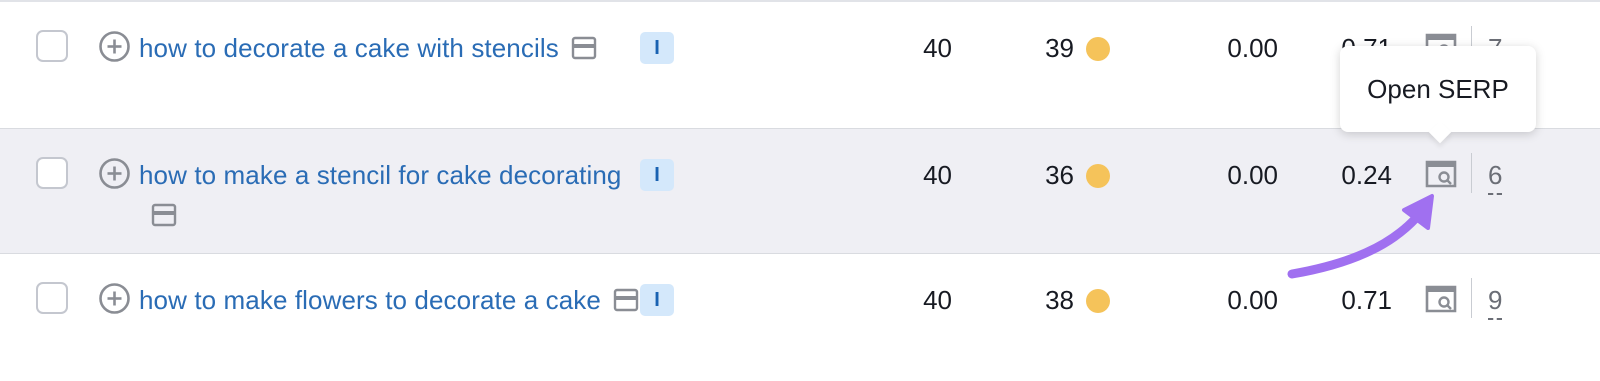 This screenshot has width=1600, height=381. Describe the element at coordinates (1059, 48) in the screenshot. I see `kd-value: 39` at that location.